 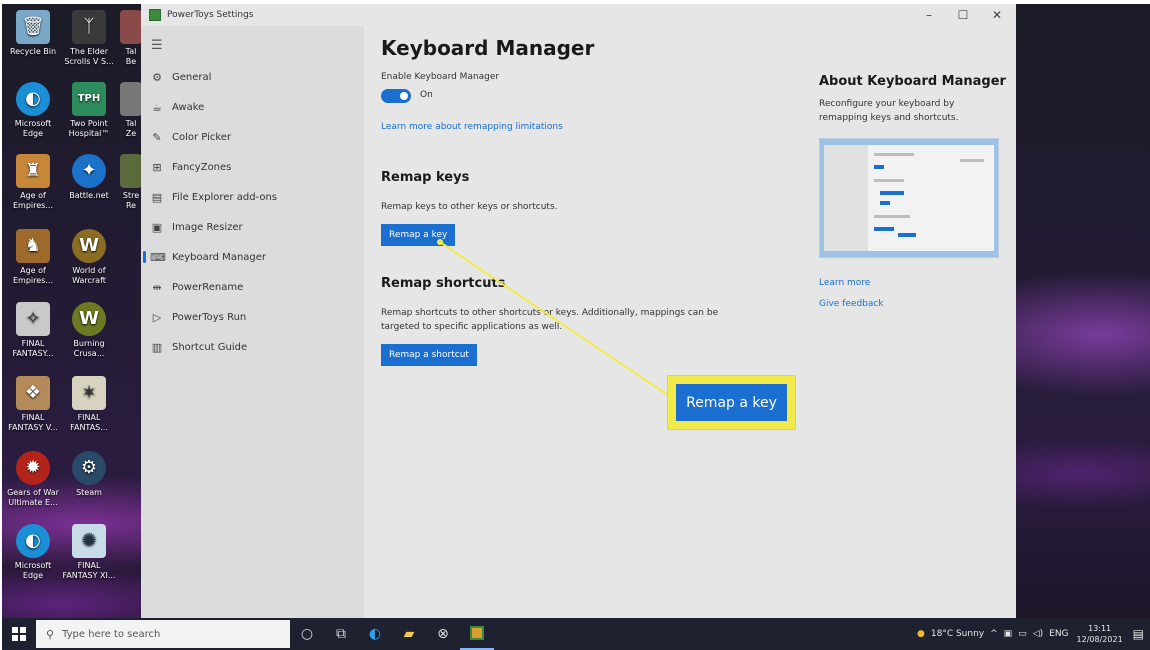 I want to click on desktop-icon-partial: Tal Ze, so click(x=131, y=110).